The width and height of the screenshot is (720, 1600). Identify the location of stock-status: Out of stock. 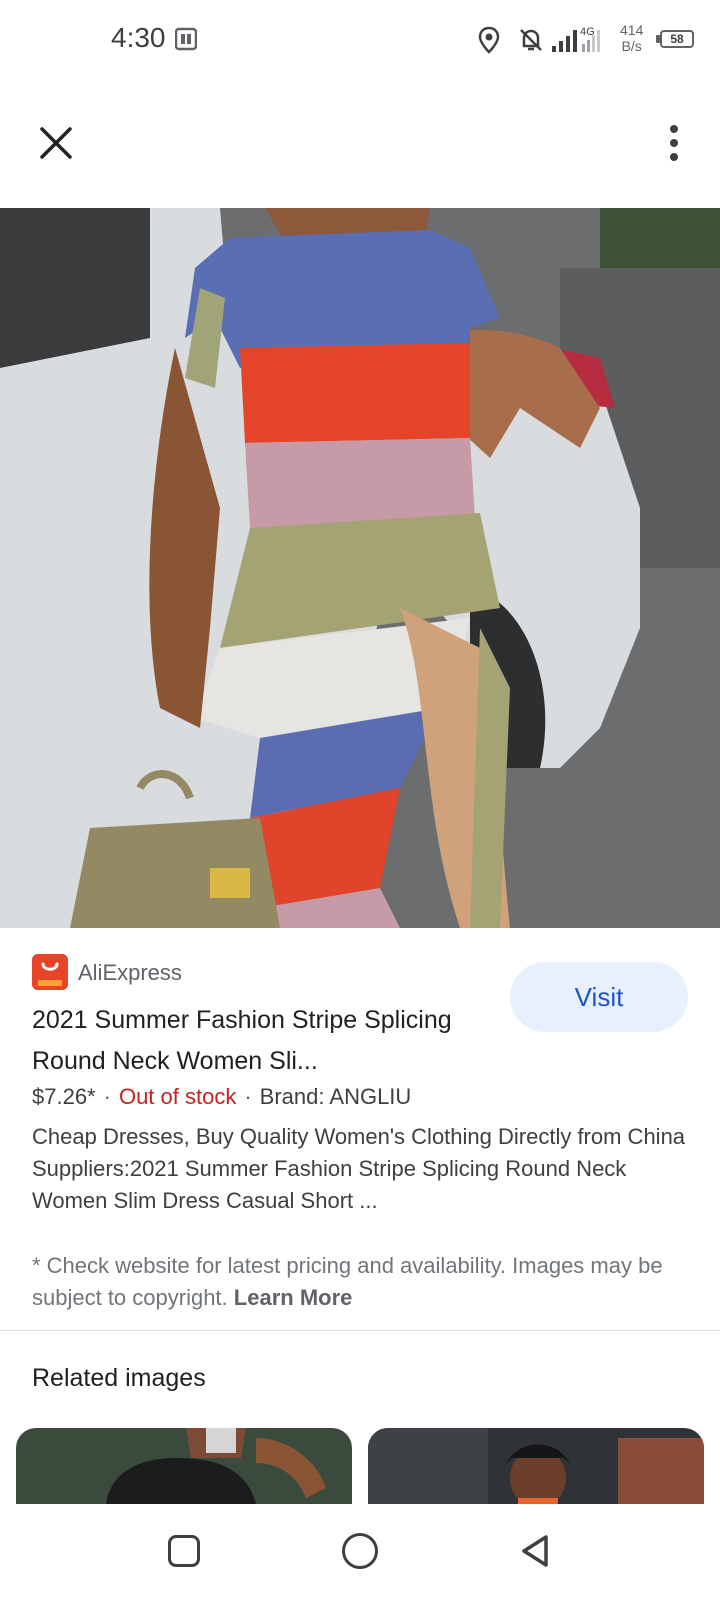
(177, 1096).